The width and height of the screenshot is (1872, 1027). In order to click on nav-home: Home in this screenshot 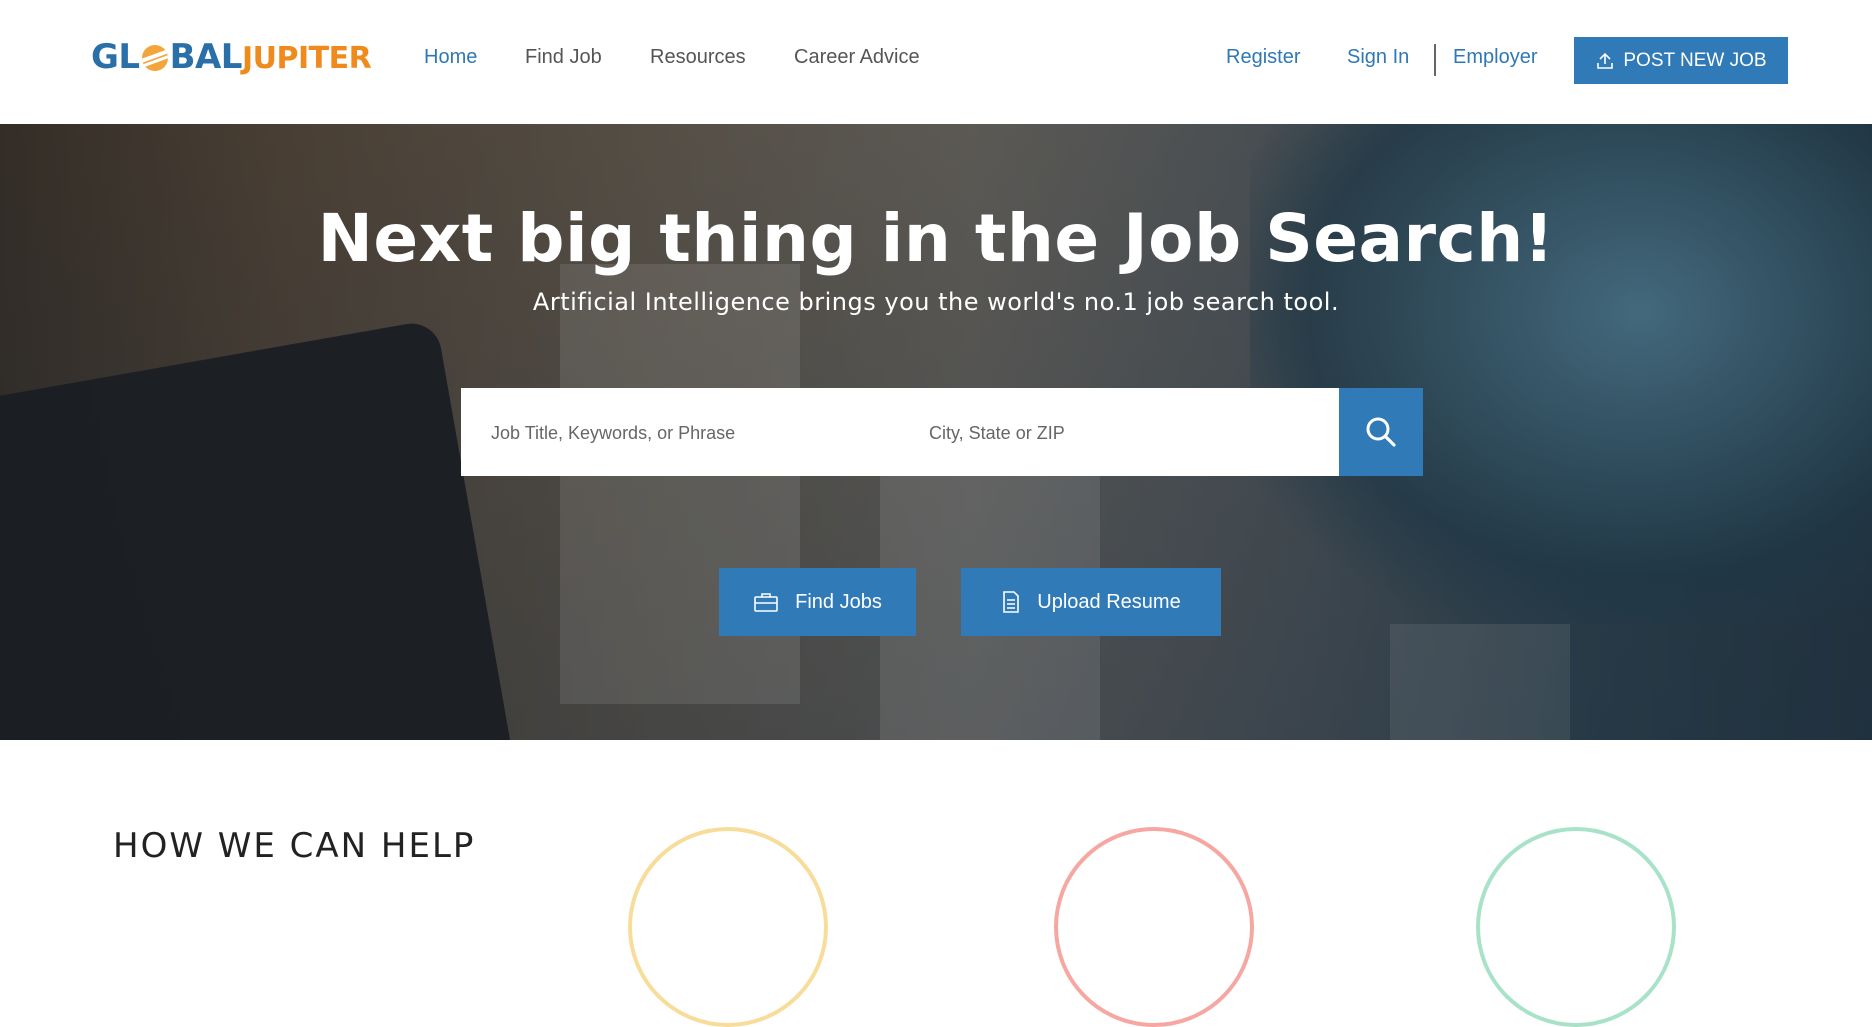, I will do `click(450, 57)`.